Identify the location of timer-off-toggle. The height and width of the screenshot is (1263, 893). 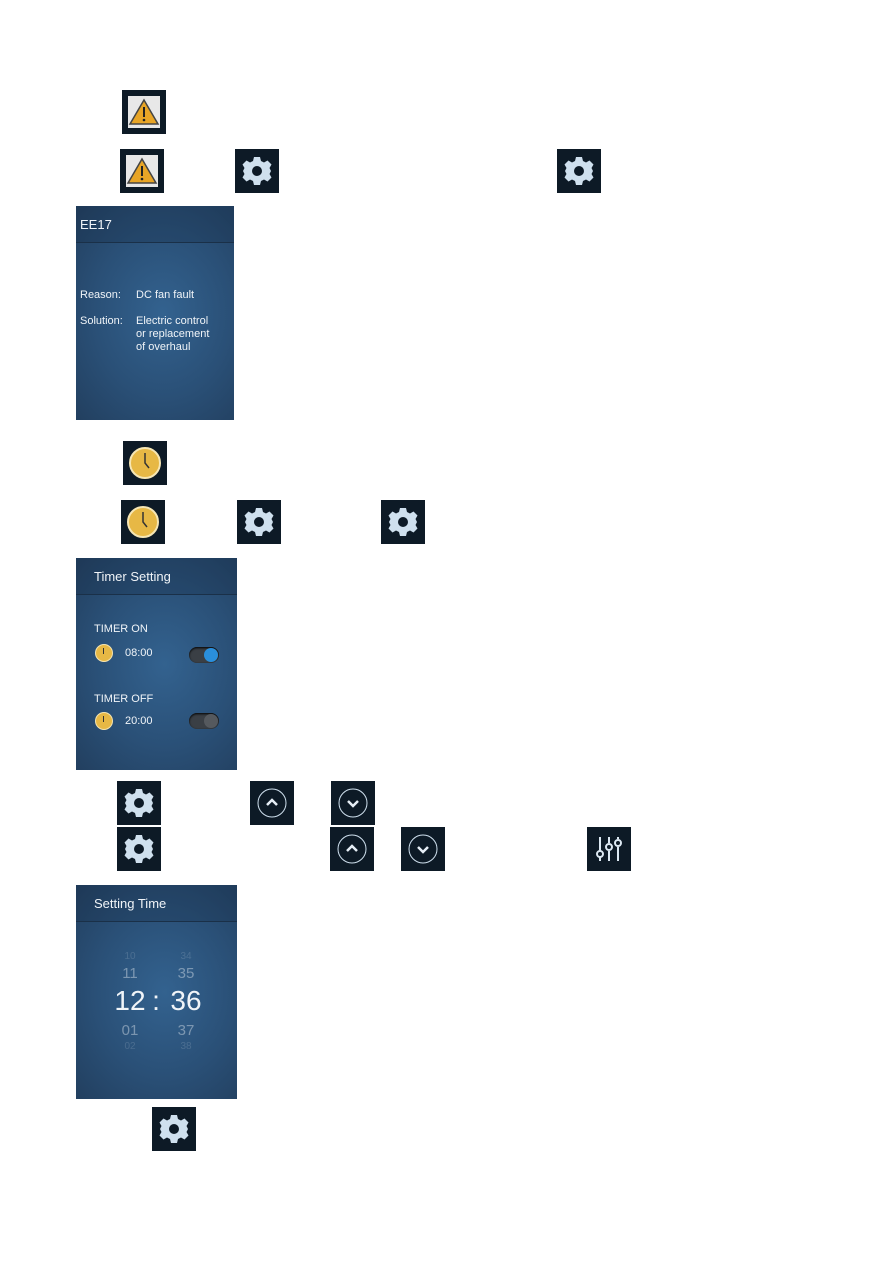
(204, 721).